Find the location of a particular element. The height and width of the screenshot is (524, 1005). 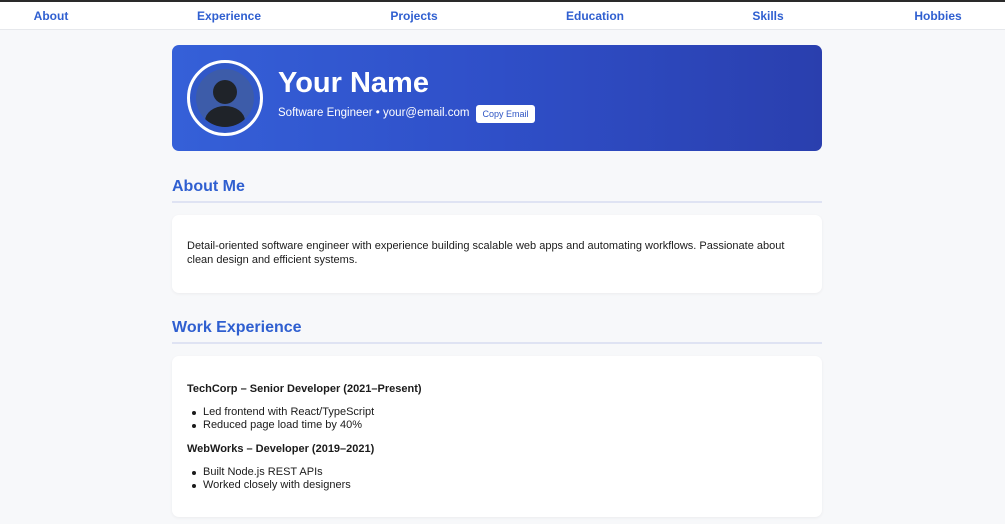

nav-link-skills: Skills is located at coordinates (767, 16).